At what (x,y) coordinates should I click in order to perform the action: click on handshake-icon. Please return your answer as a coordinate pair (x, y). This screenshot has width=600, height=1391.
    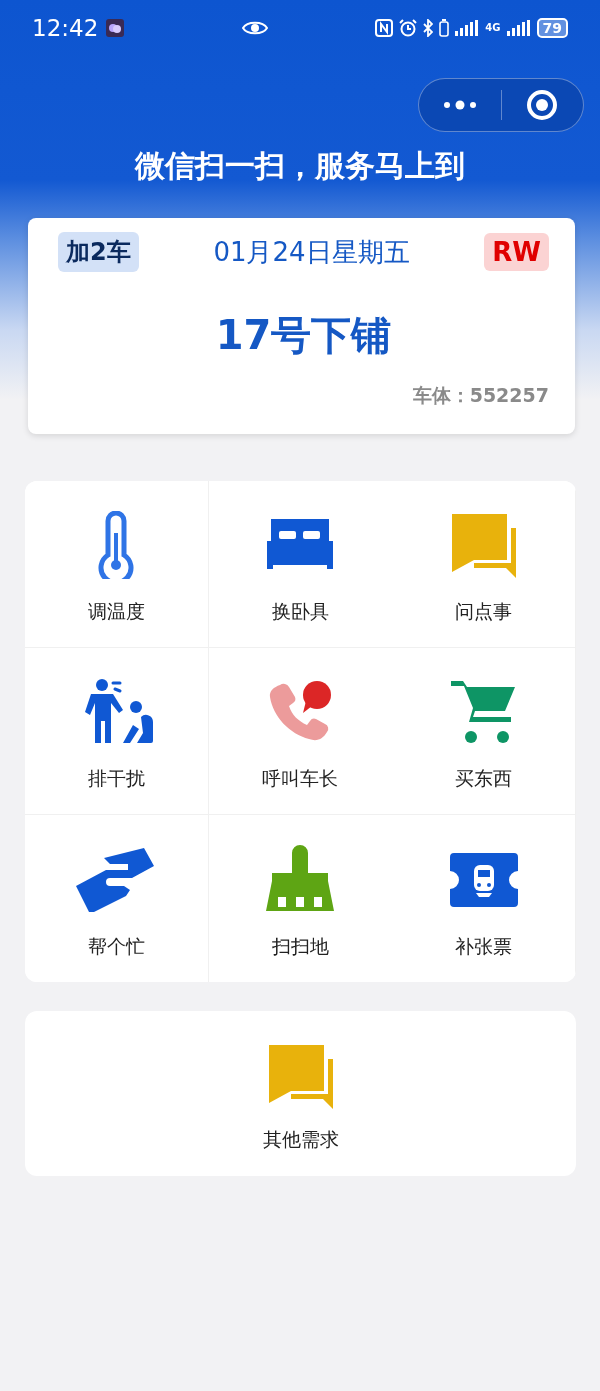
    Looking at the image, I should click on (116, 880).